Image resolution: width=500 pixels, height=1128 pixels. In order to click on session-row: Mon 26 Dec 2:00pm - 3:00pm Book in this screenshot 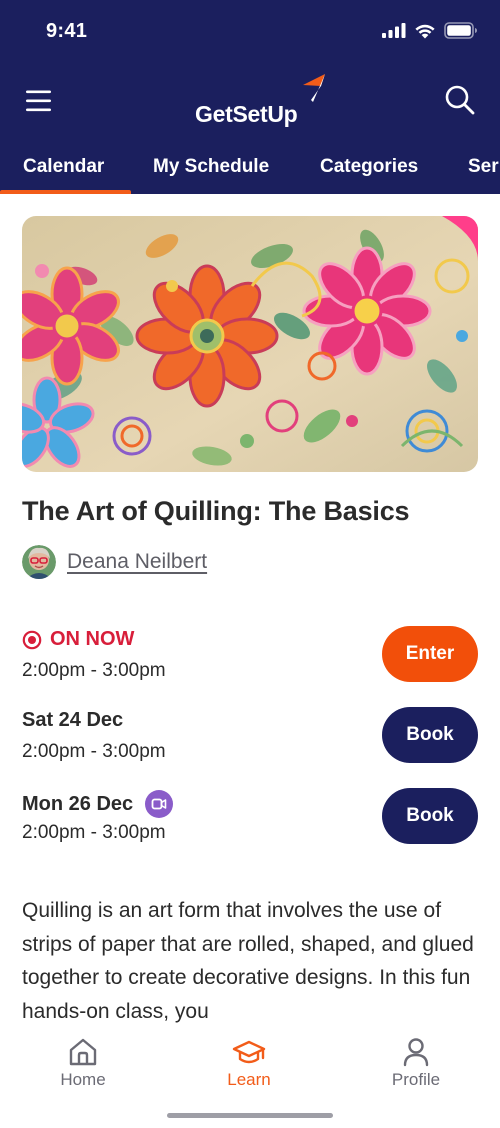, I will do `click(250, 819)`.